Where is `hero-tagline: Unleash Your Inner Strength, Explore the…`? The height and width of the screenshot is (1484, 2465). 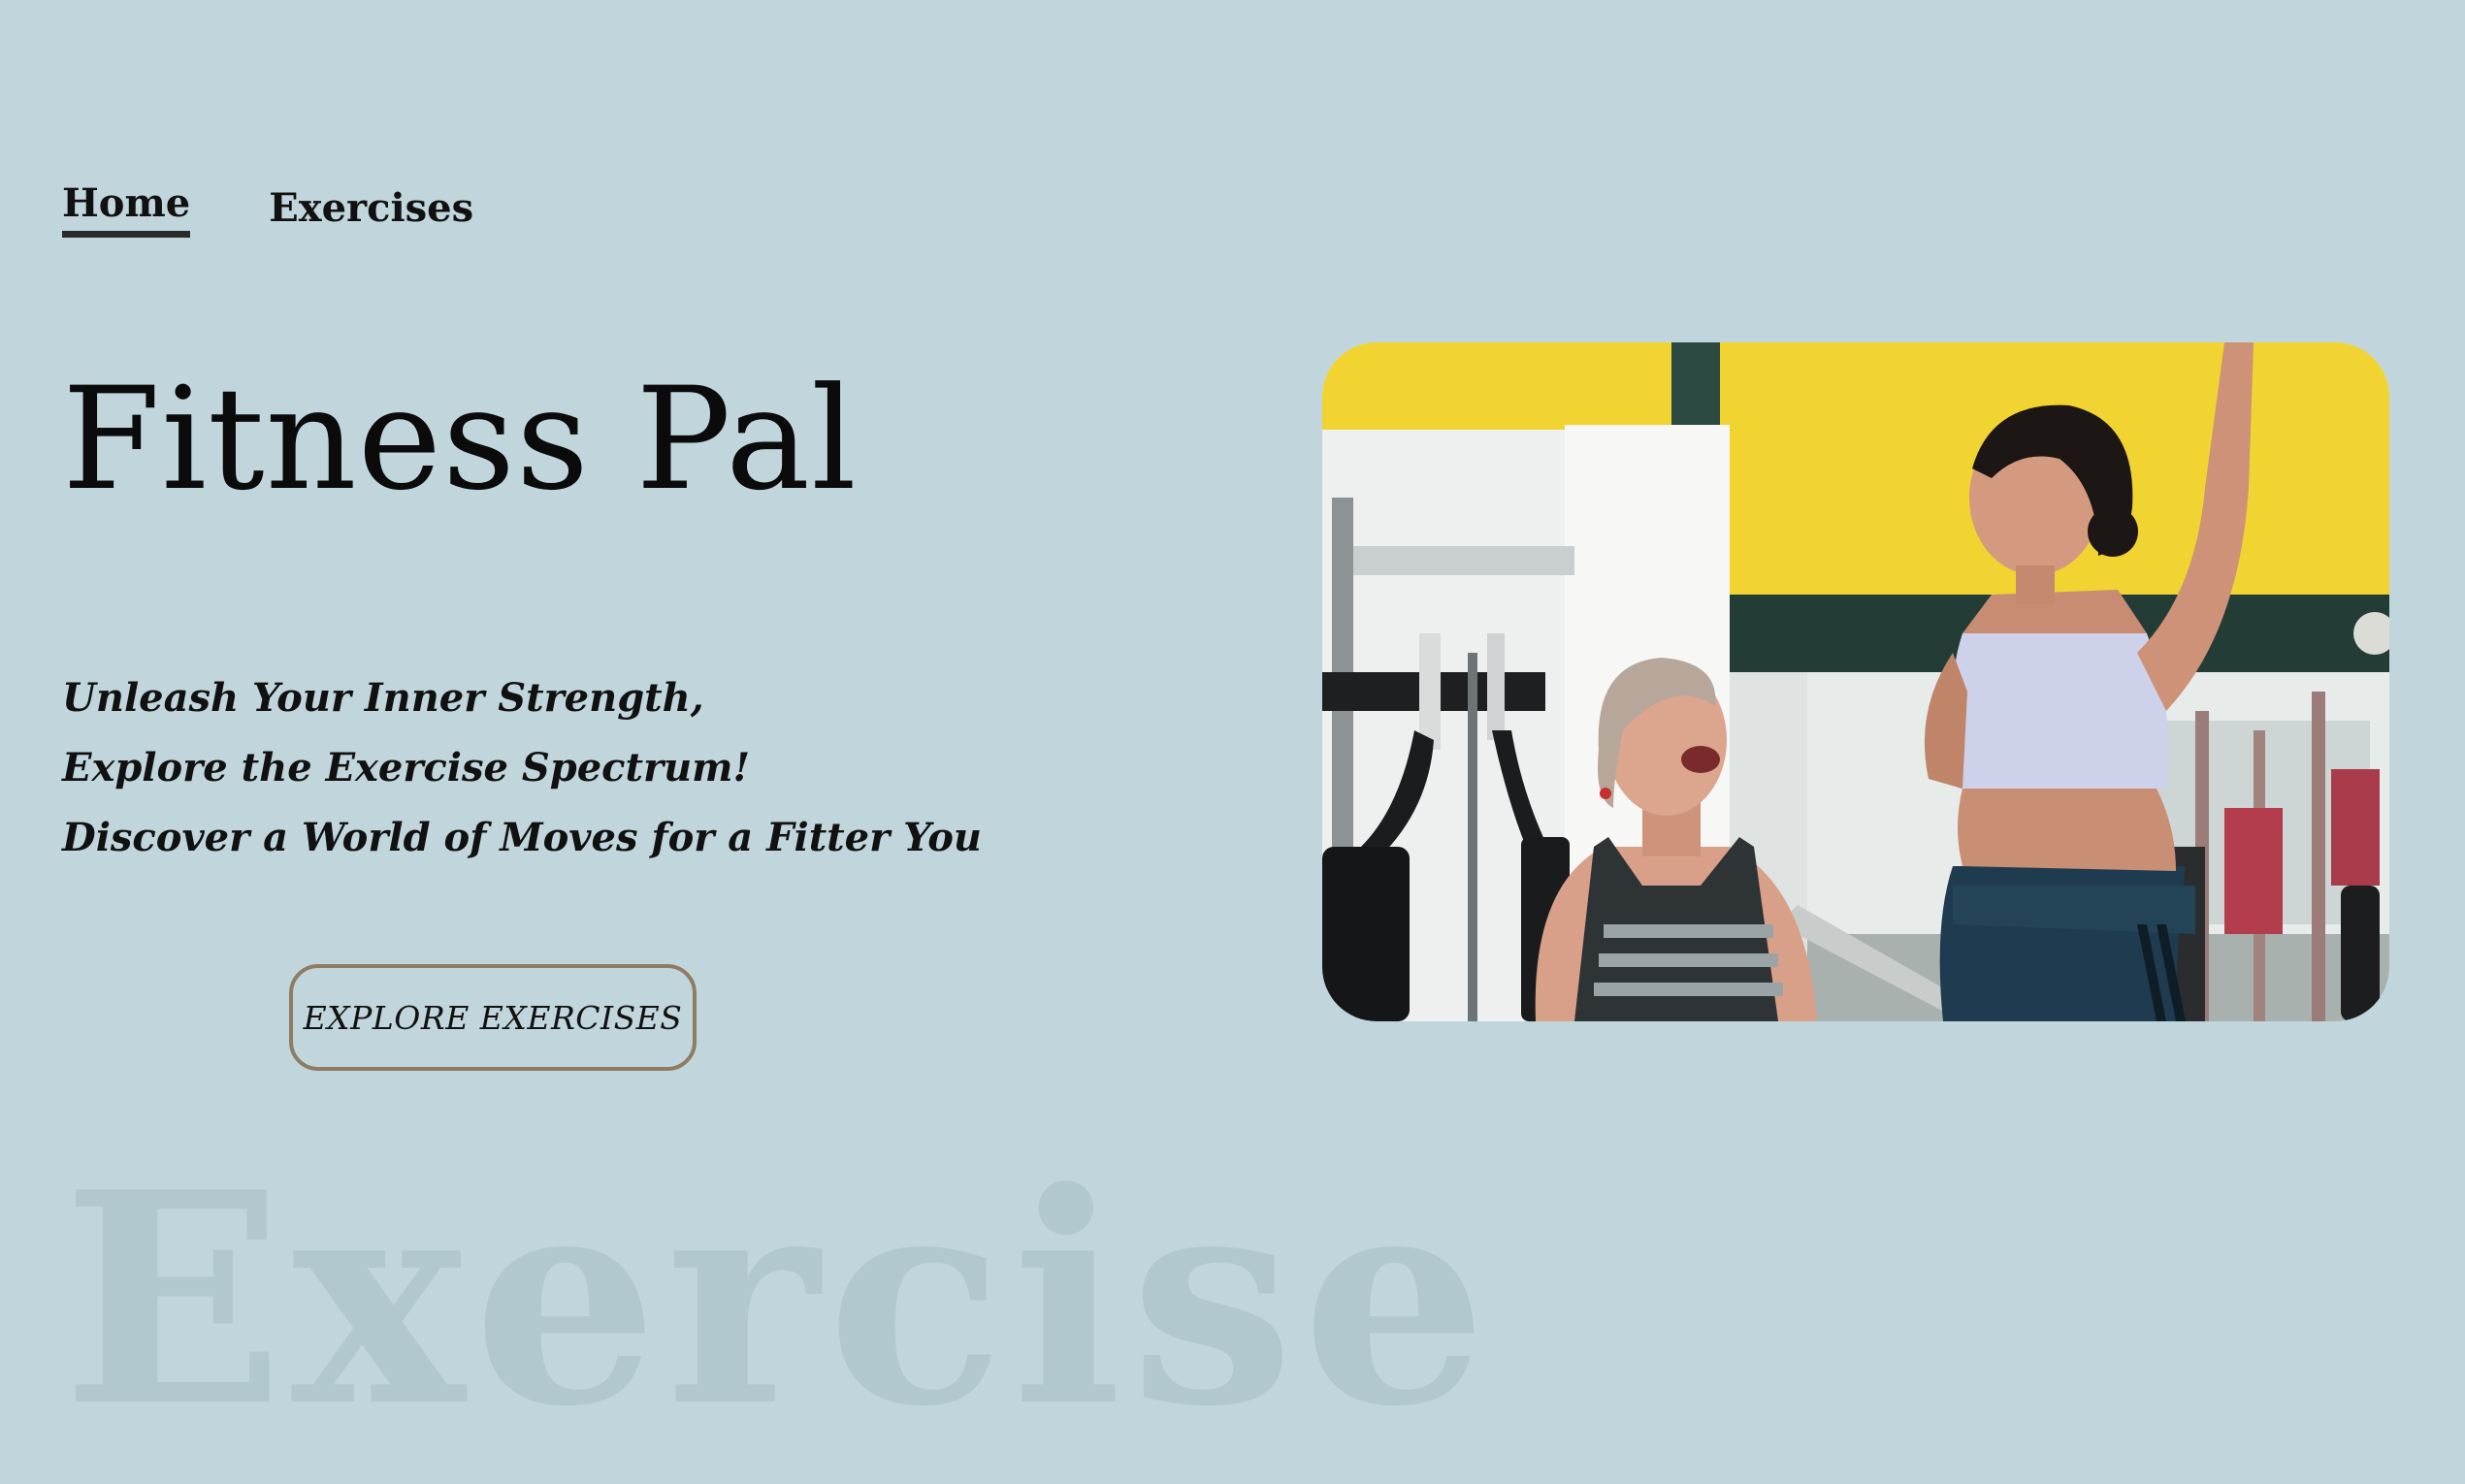 hero-tagline: Unleash Your Inner Strength, Explore the… is located at coordinates (522, 768).